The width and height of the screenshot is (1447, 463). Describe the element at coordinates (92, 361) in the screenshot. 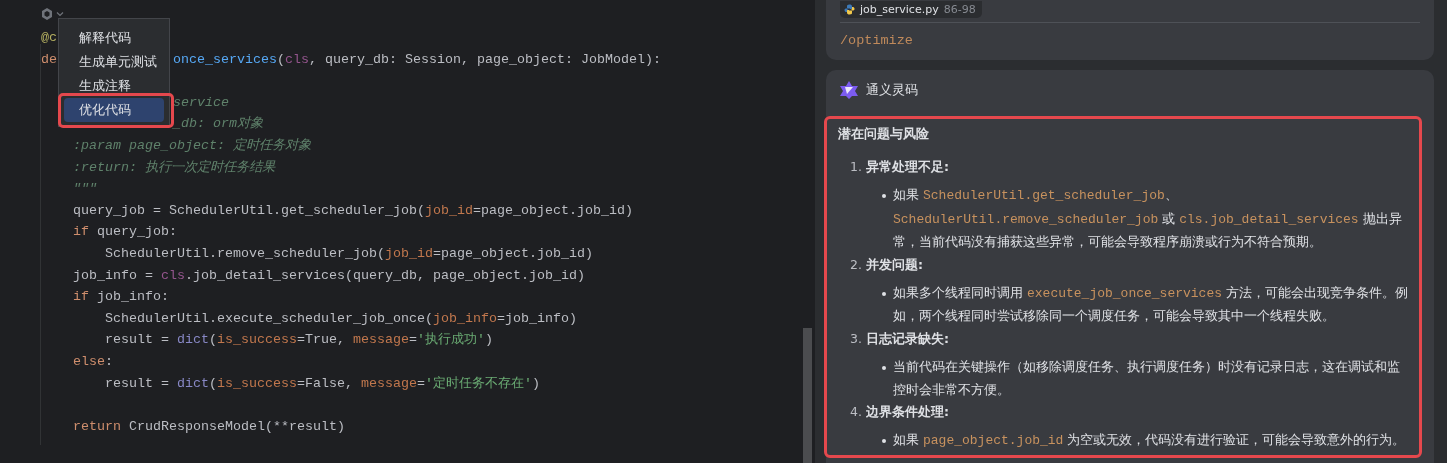

I see `code-text: else:` at that location.